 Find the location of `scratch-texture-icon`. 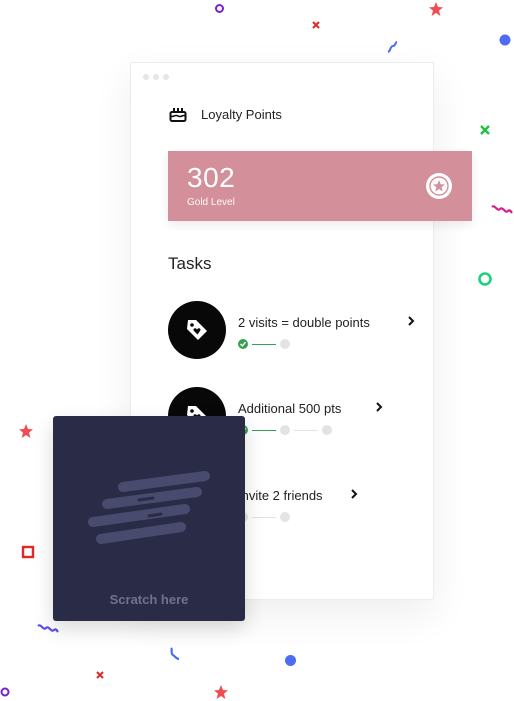

scratch-texture-icon is located at coordinates (149, 507).